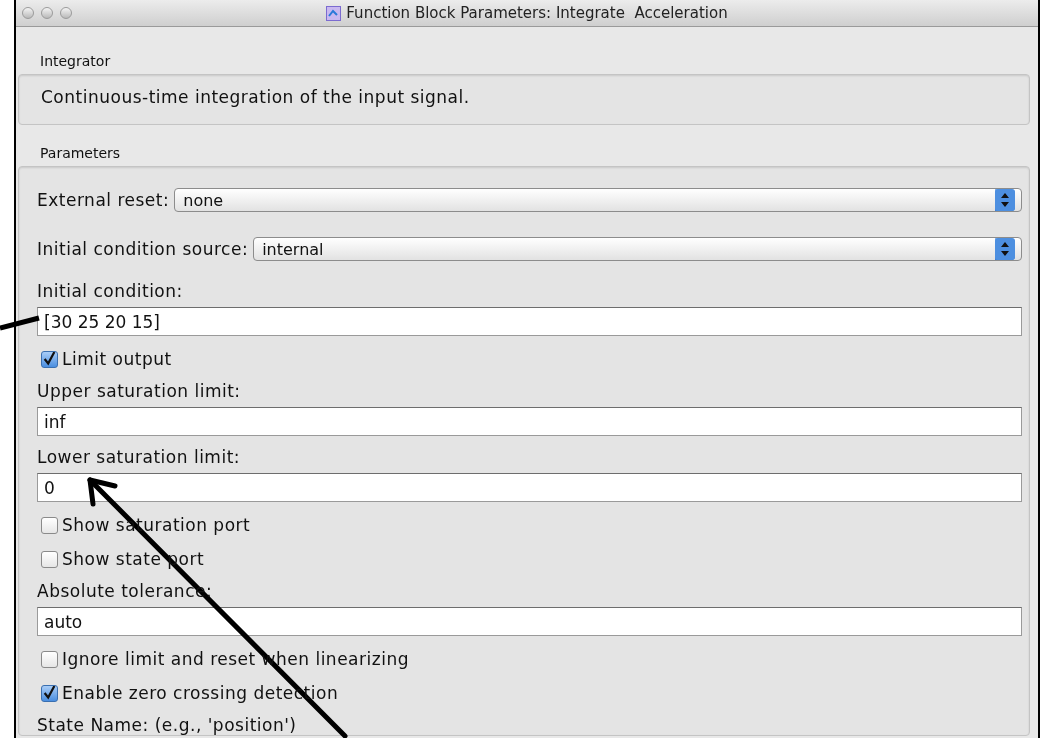 The height and width of the screenshot is (738, 1052). I want to click on block-icon, so click(334, 13).